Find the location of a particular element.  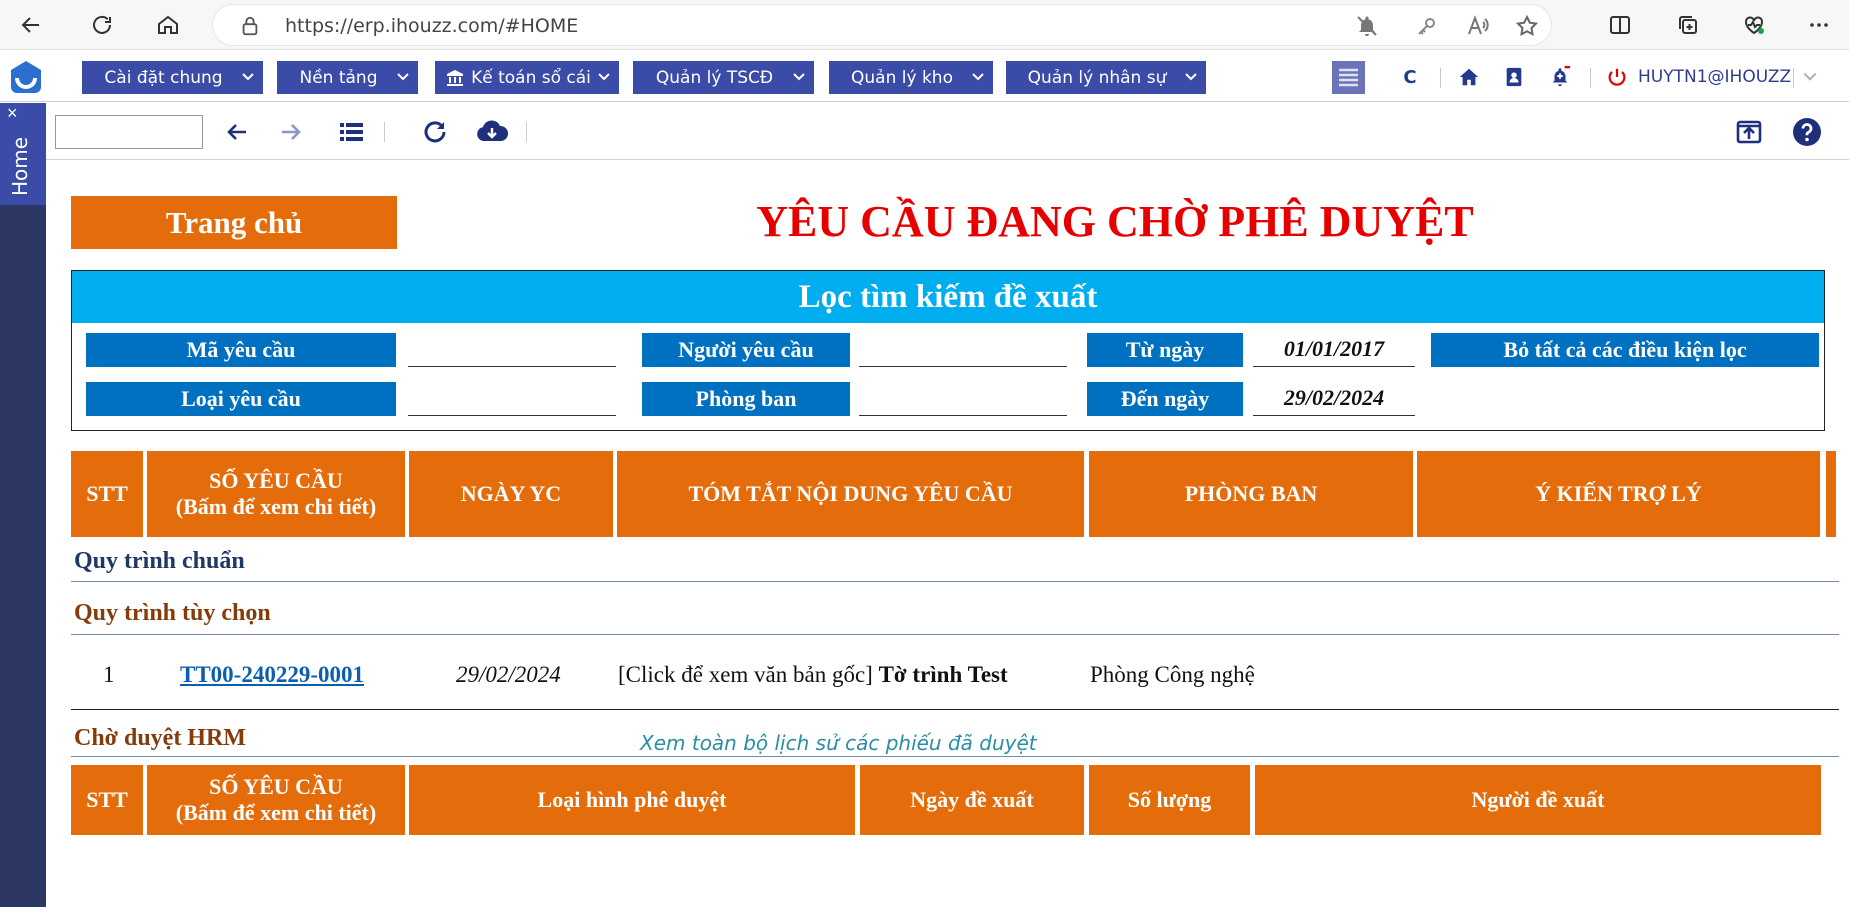

col2-header-stt: STT is located at coordinates (107, 800).